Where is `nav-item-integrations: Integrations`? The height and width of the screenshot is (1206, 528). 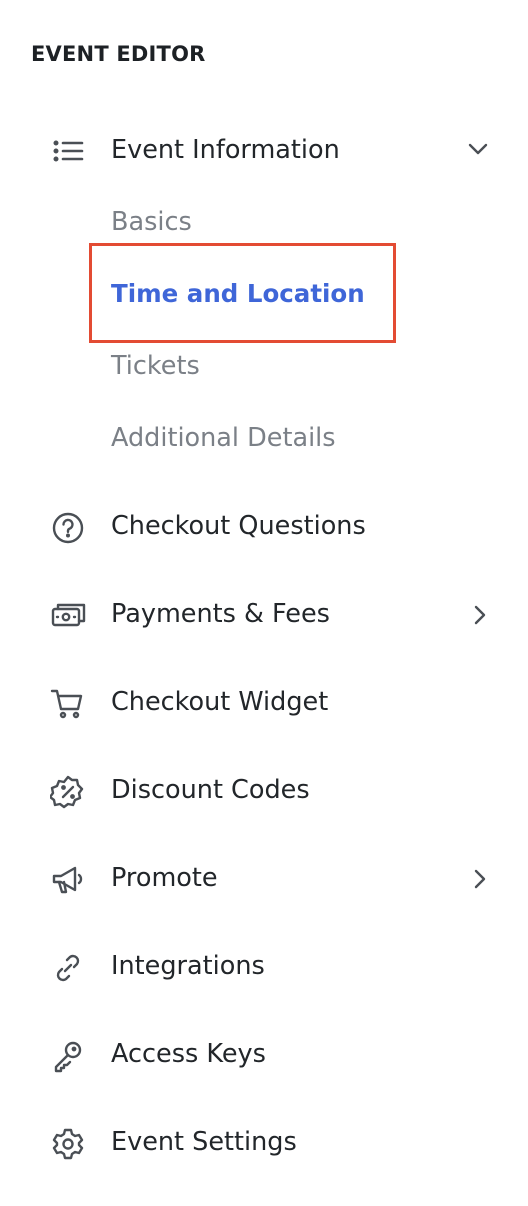 nav-item-integrations: Integrations is located at coordinates (264, 966).